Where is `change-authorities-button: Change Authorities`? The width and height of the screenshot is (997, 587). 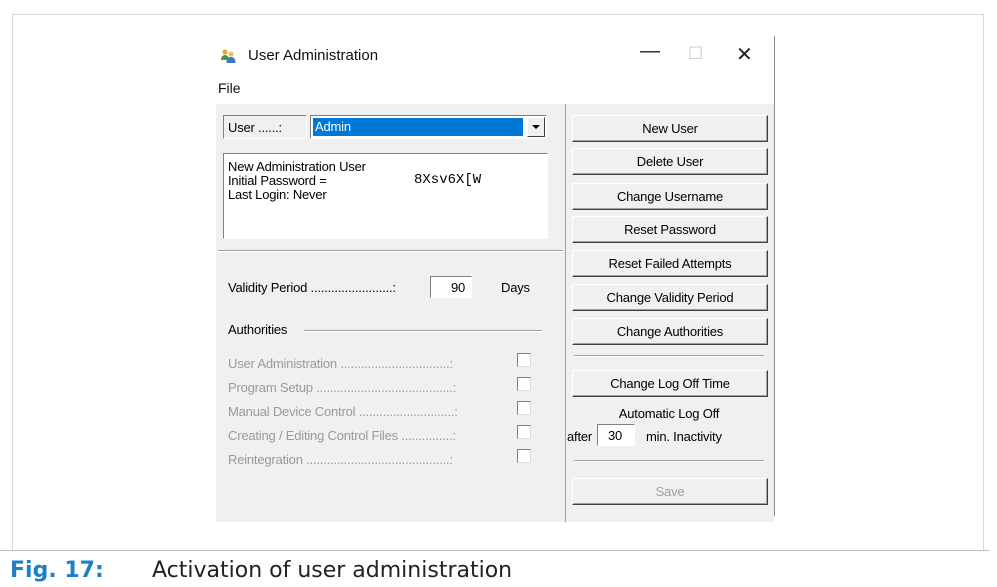
change-authorities-button: Change Authorities is located at coordinates (670, 331).